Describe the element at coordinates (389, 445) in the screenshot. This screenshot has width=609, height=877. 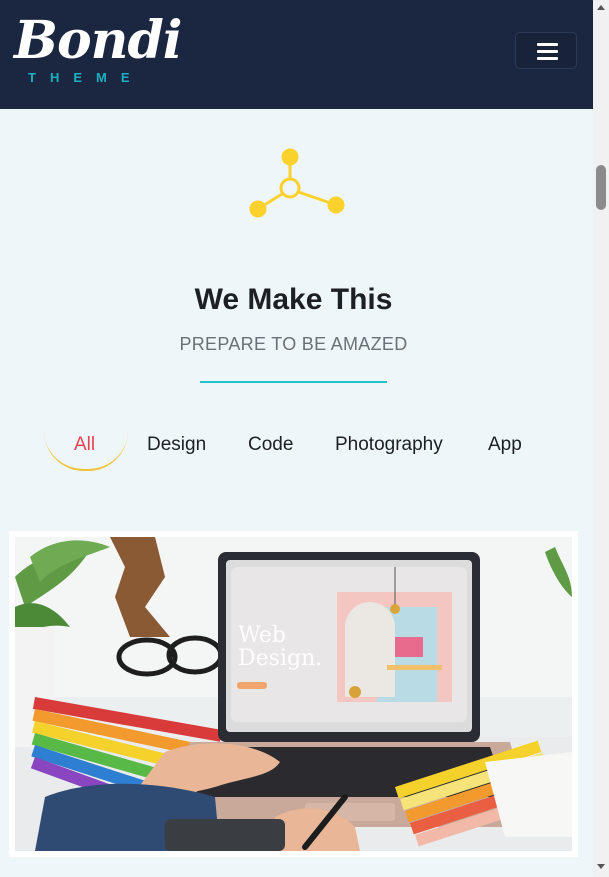
I see `filter-photography: Photography` at that location.